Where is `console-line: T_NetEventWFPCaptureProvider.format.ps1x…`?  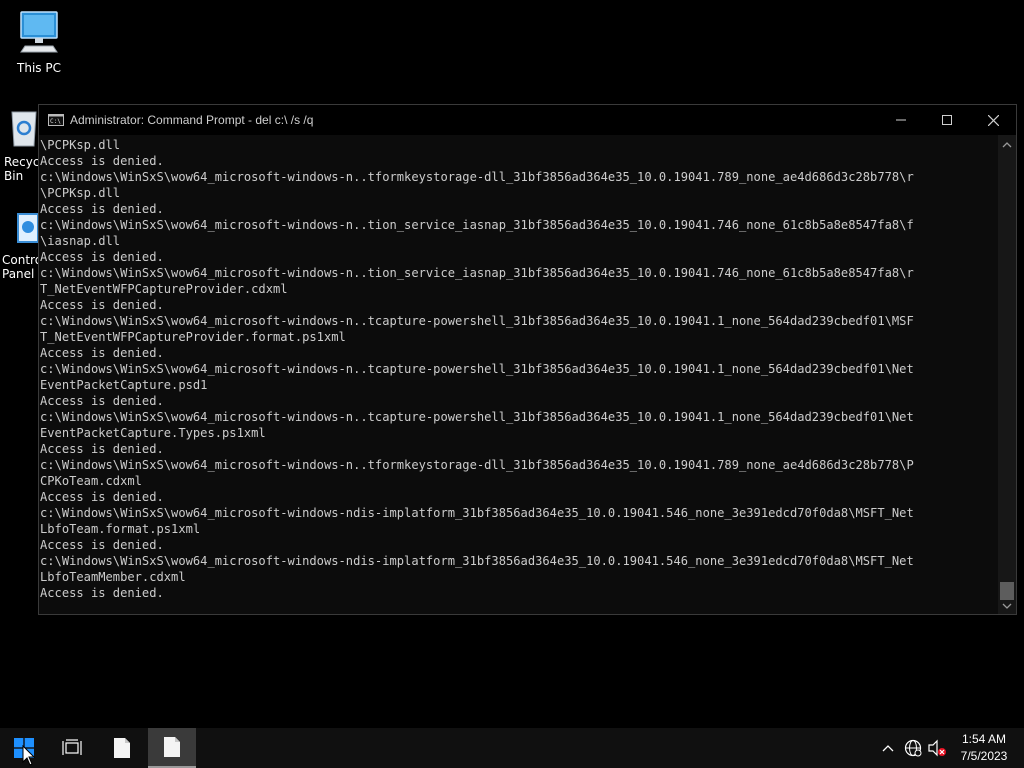
console-line: T_NetEventWFPCaptureProvider.format.ps1x… is located at coordinates (193, 337).